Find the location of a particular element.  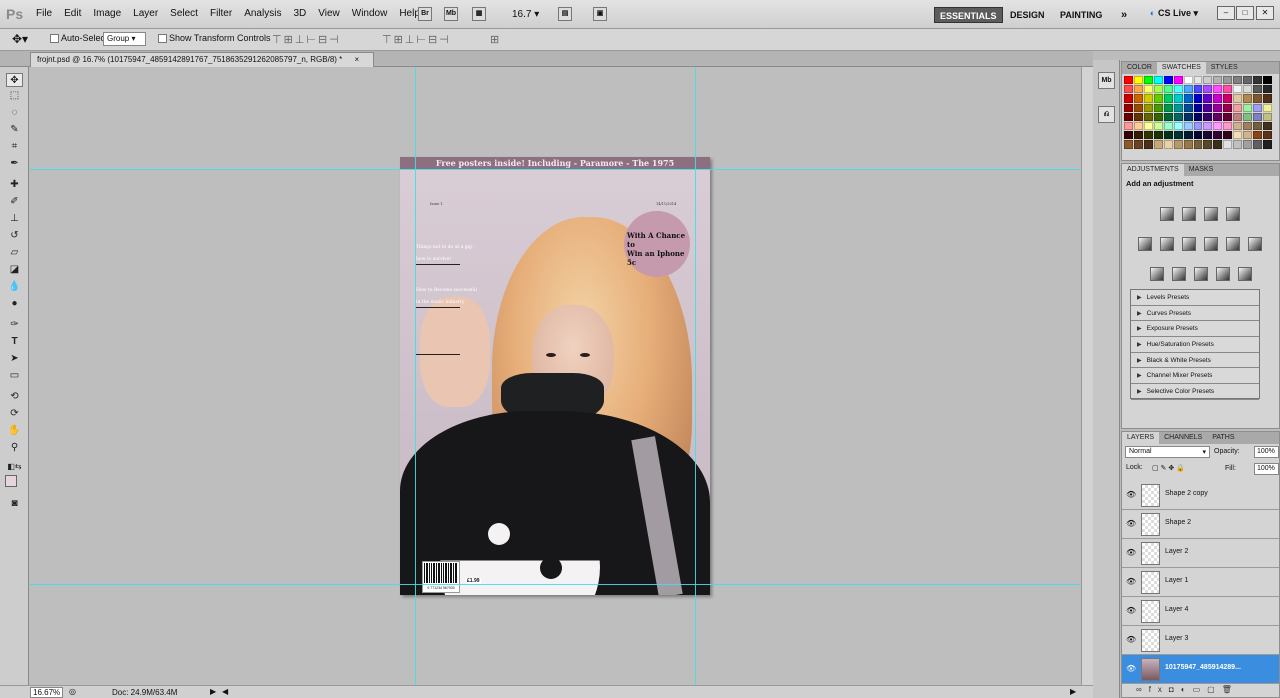

curves-icon is located at coordinates (1211, 214).